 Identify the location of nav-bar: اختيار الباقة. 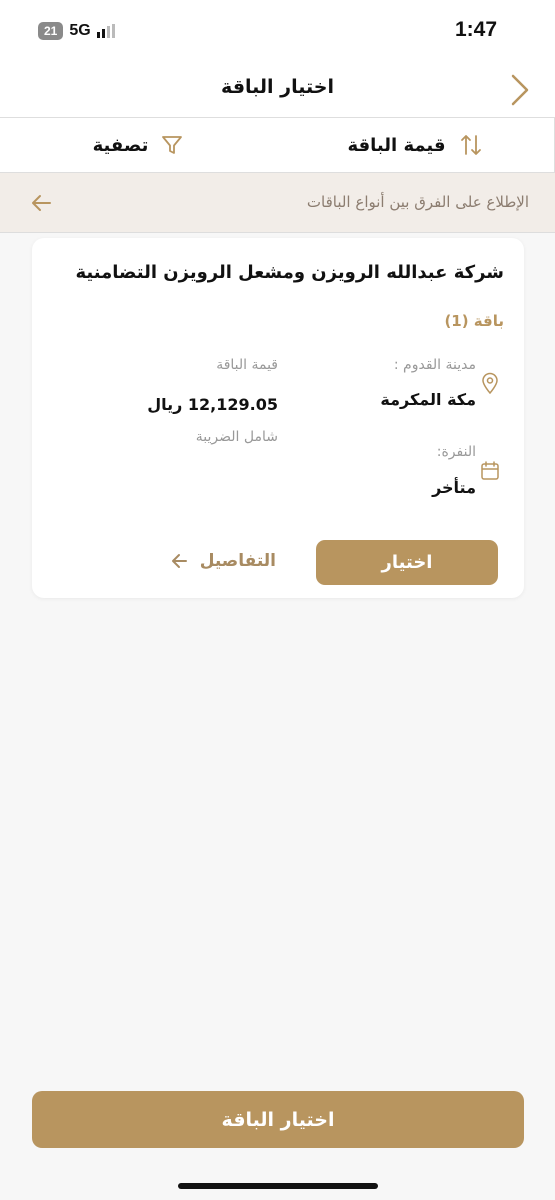
(277, 89).